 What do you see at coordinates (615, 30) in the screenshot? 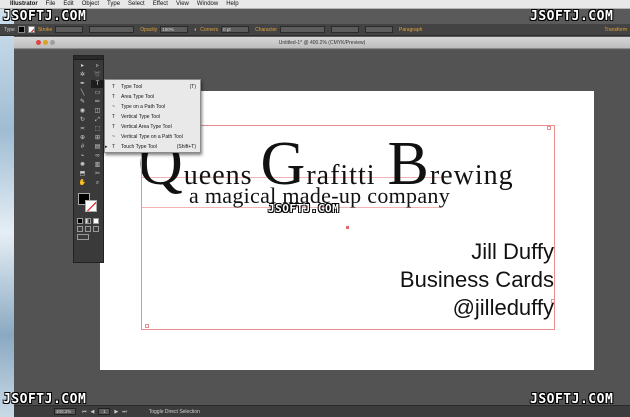
I see `transform-link: Transform` at bounding box center [615, 30].